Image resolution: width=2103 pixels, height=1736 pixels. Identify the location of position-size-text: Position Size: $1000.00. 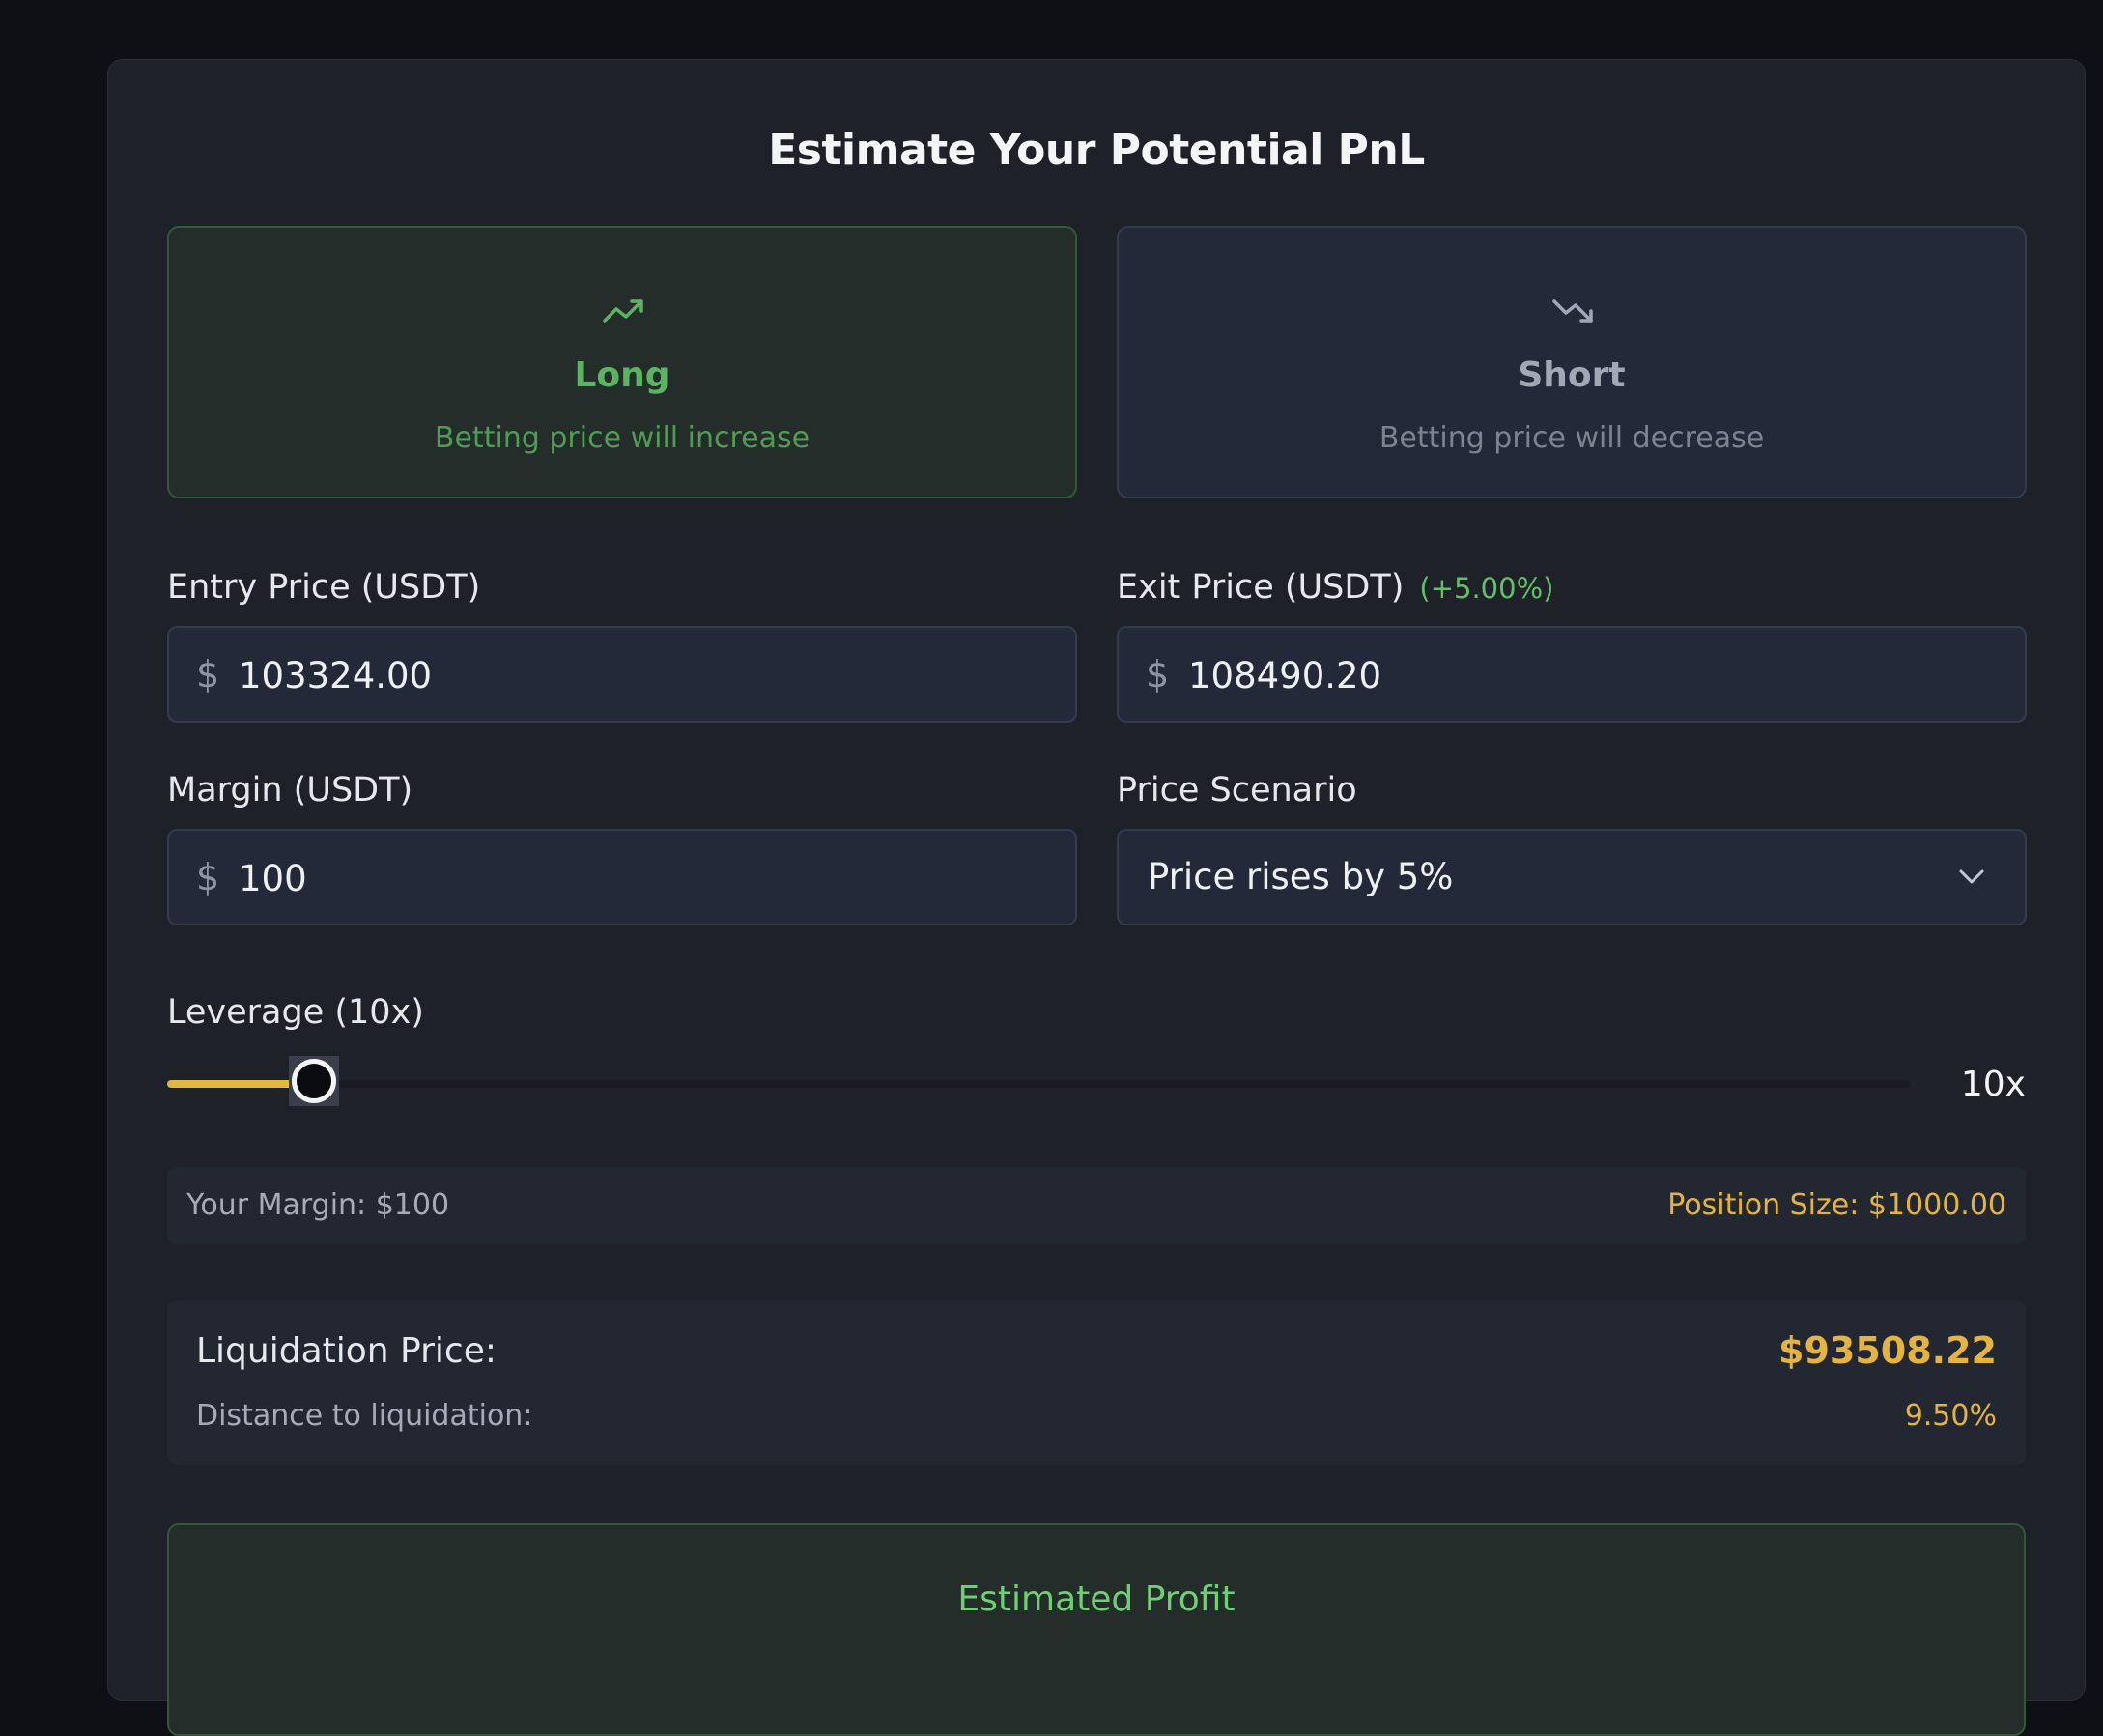
(1837, 1205).